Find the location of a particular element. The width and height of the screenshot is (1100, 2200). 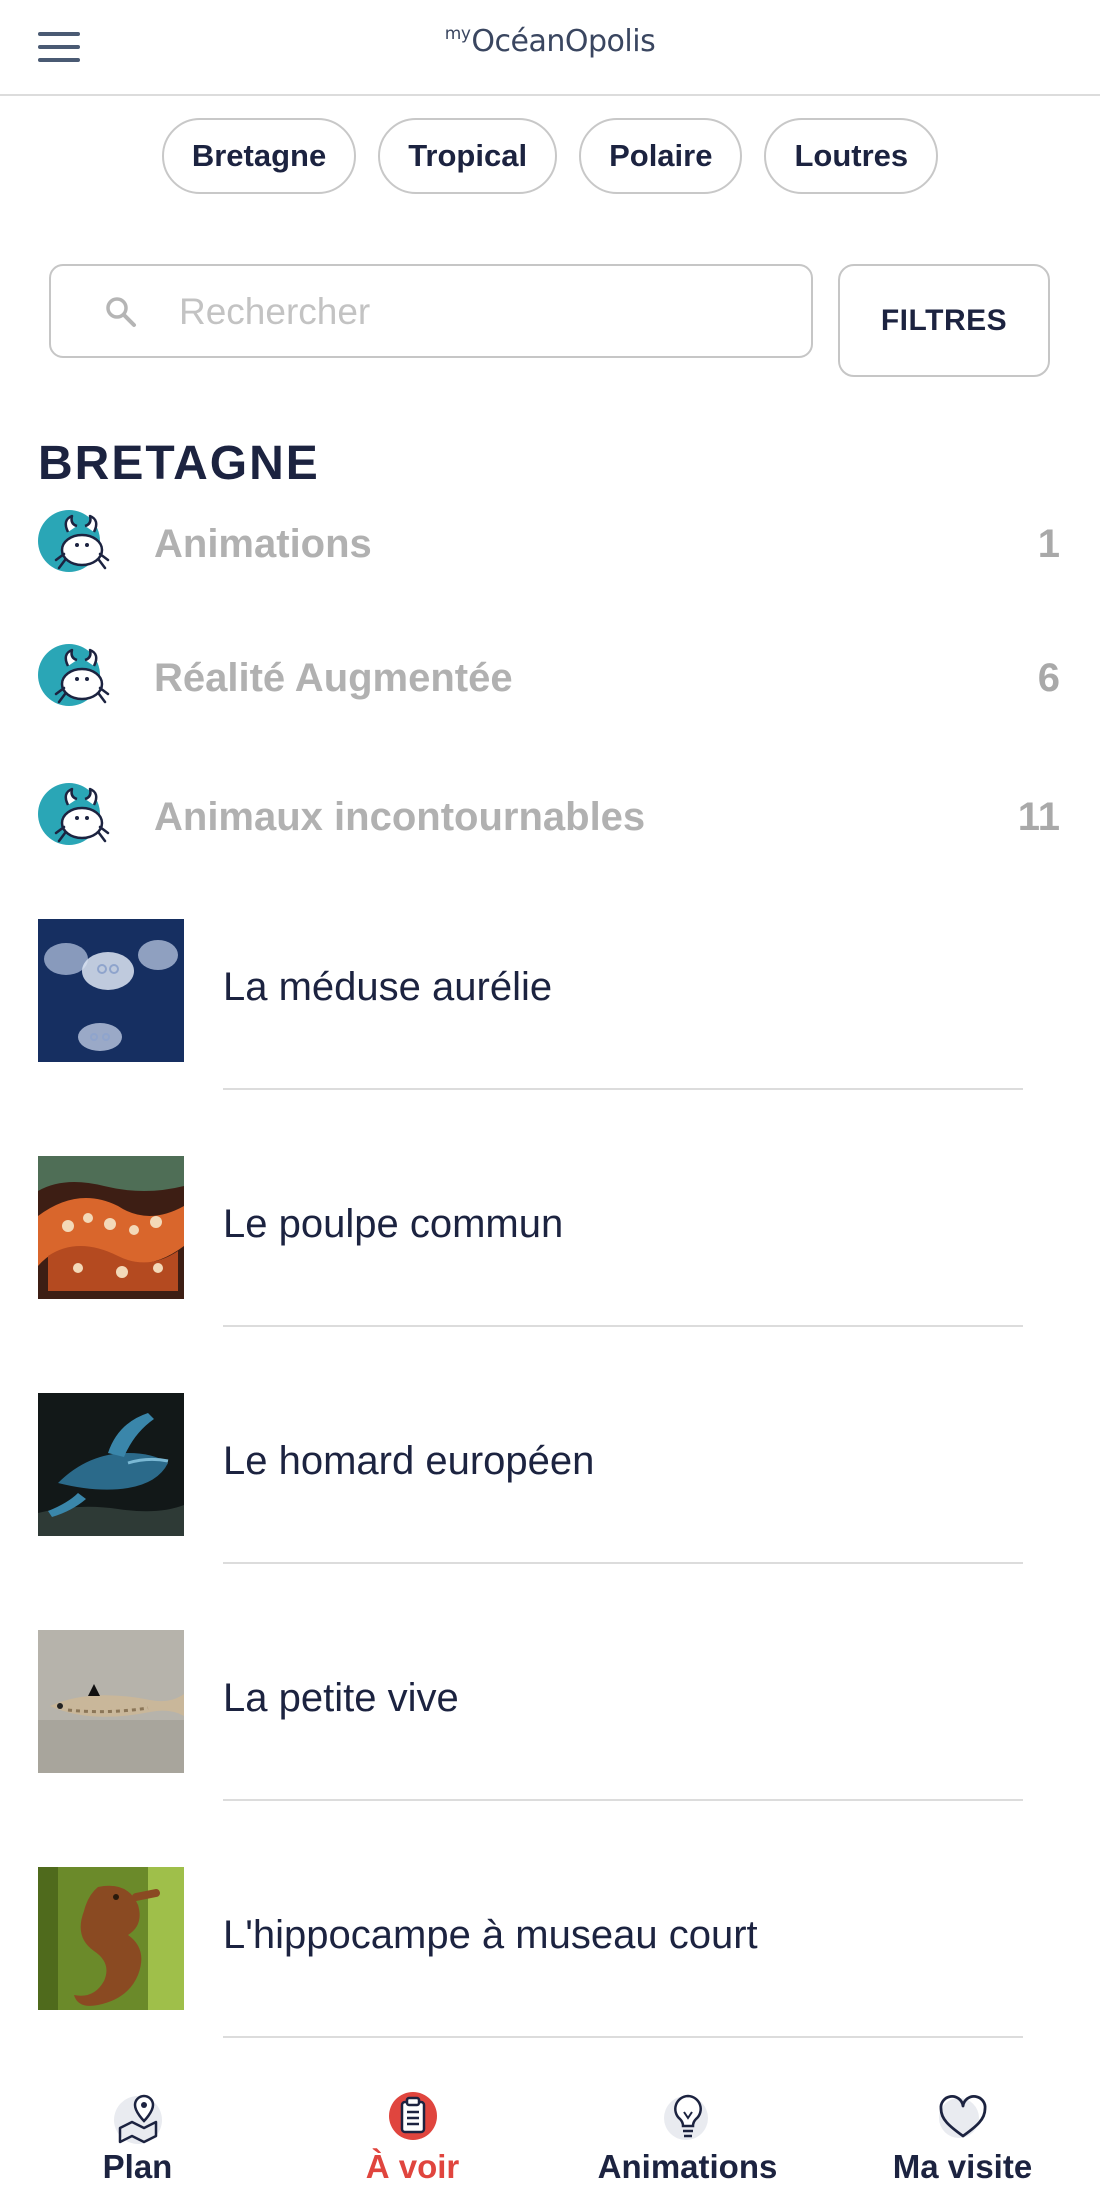

nav-ma-visite: Ma visite is located at coordinates (962, 2130).